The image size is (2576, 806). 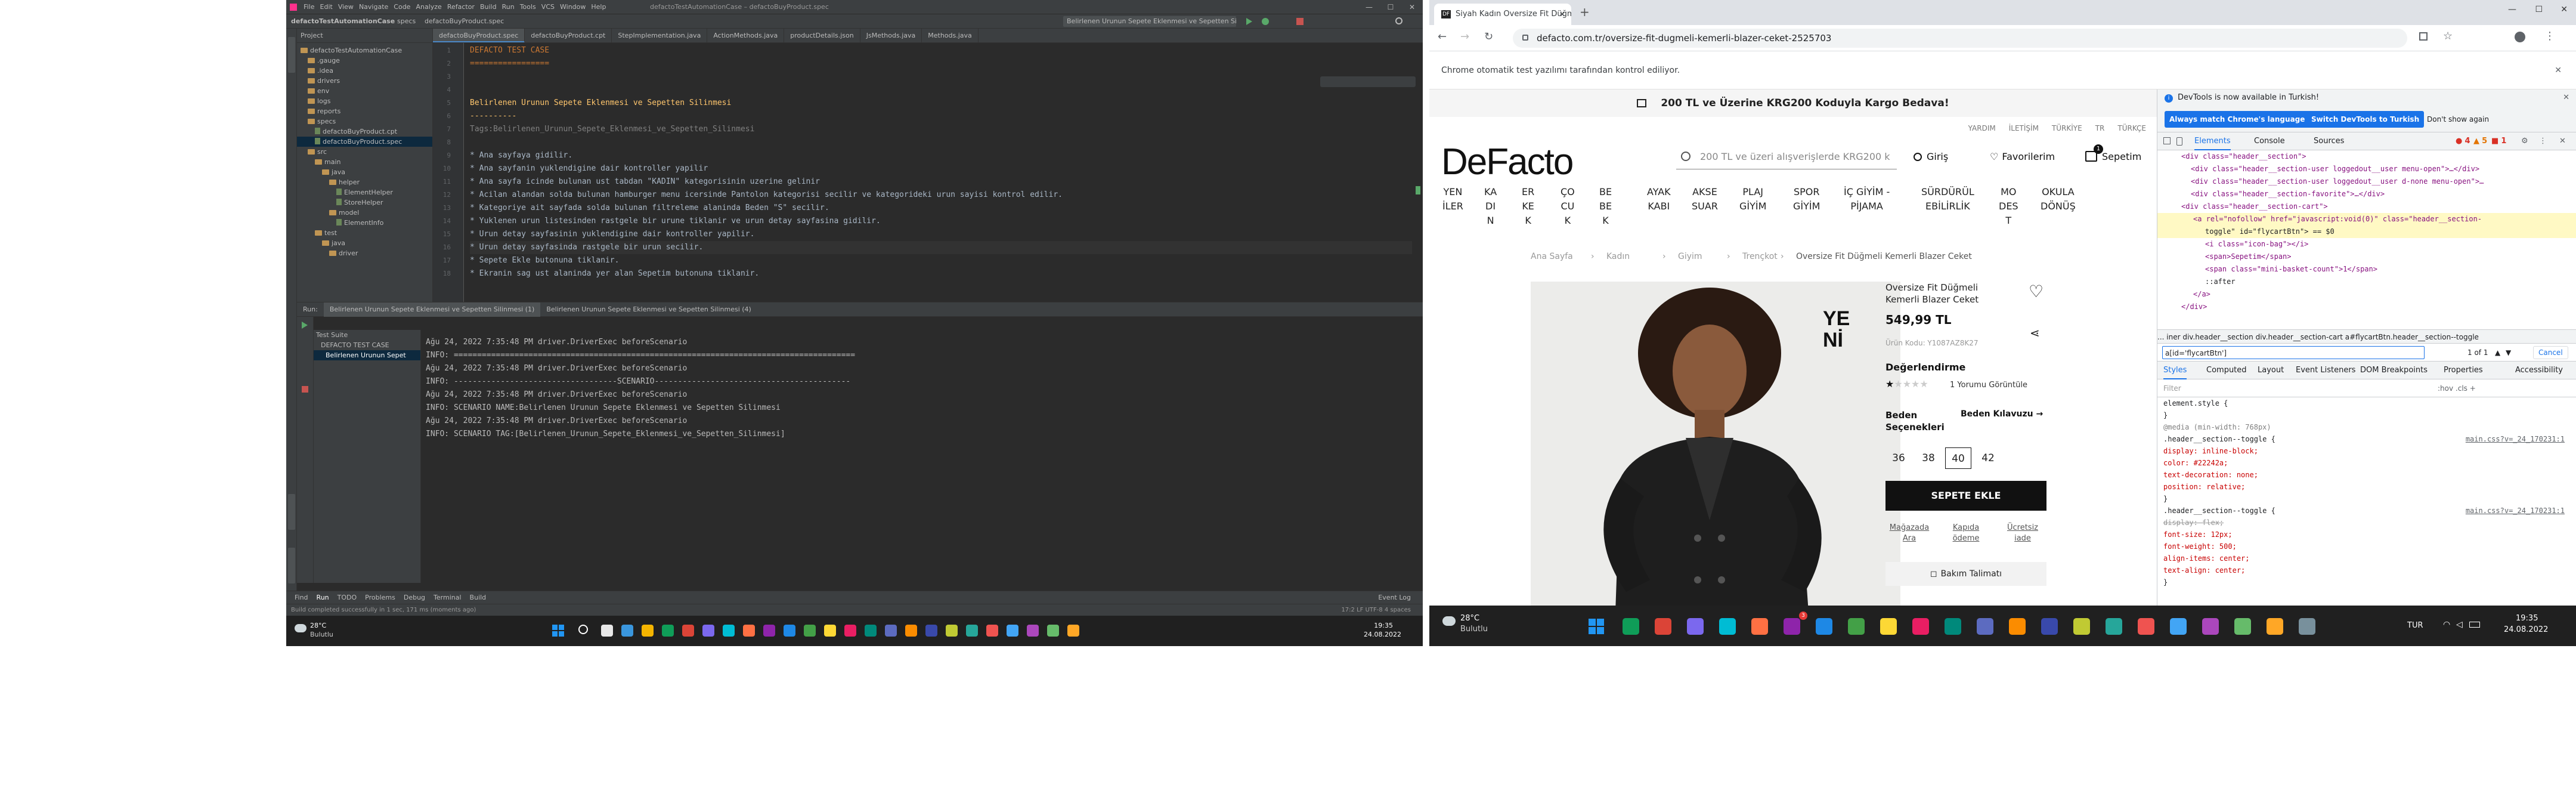 I want to click on top-link: YARDIM, so click(x=1982, y=128).